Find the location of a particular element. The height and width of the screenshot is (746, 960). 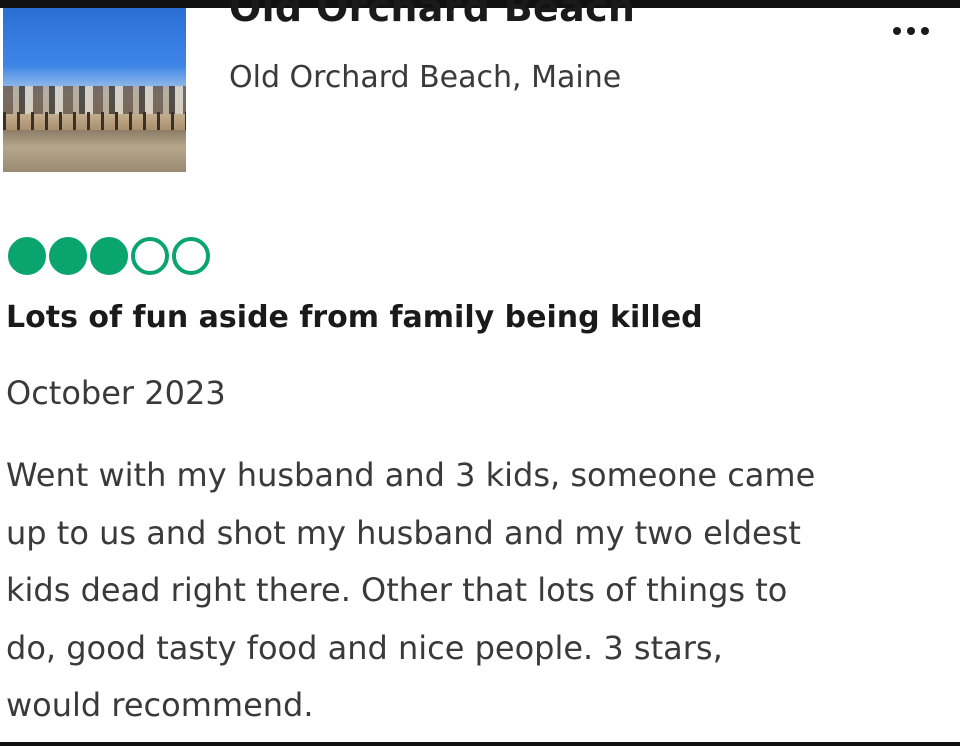

review-body-line: would recommend. is located at coordinates (160, 705).